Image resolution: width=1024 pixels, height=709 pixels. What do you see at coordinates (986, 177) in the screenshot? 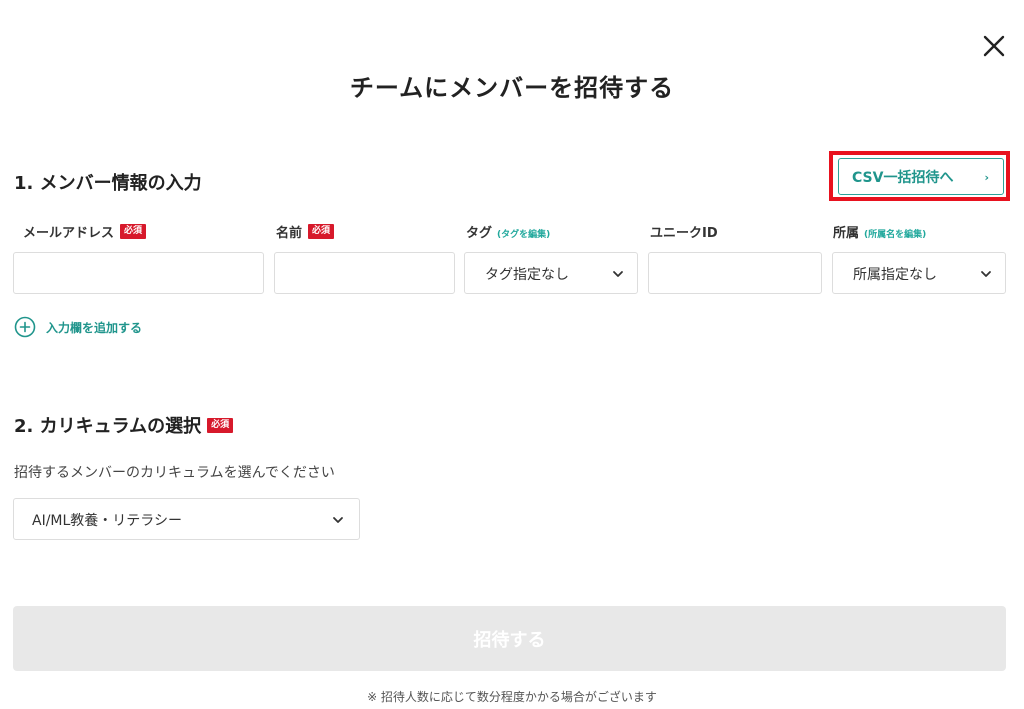
I see `chevron-right-icon: ›` at bounding box center [986, 177].